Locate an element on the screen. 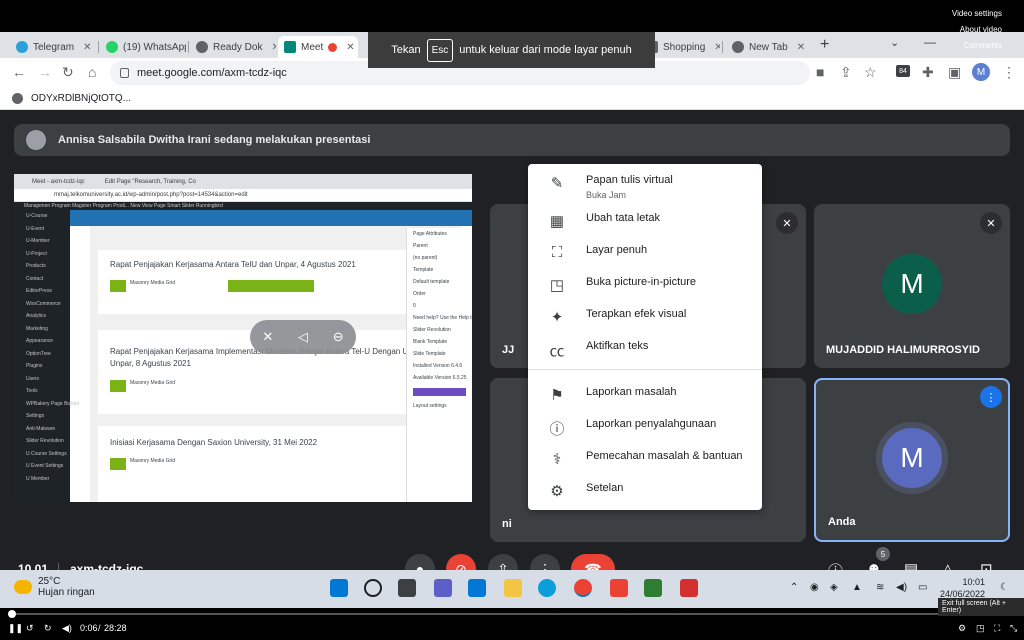  tray-app-icon: ▲ is located at coordinates (857, 587).